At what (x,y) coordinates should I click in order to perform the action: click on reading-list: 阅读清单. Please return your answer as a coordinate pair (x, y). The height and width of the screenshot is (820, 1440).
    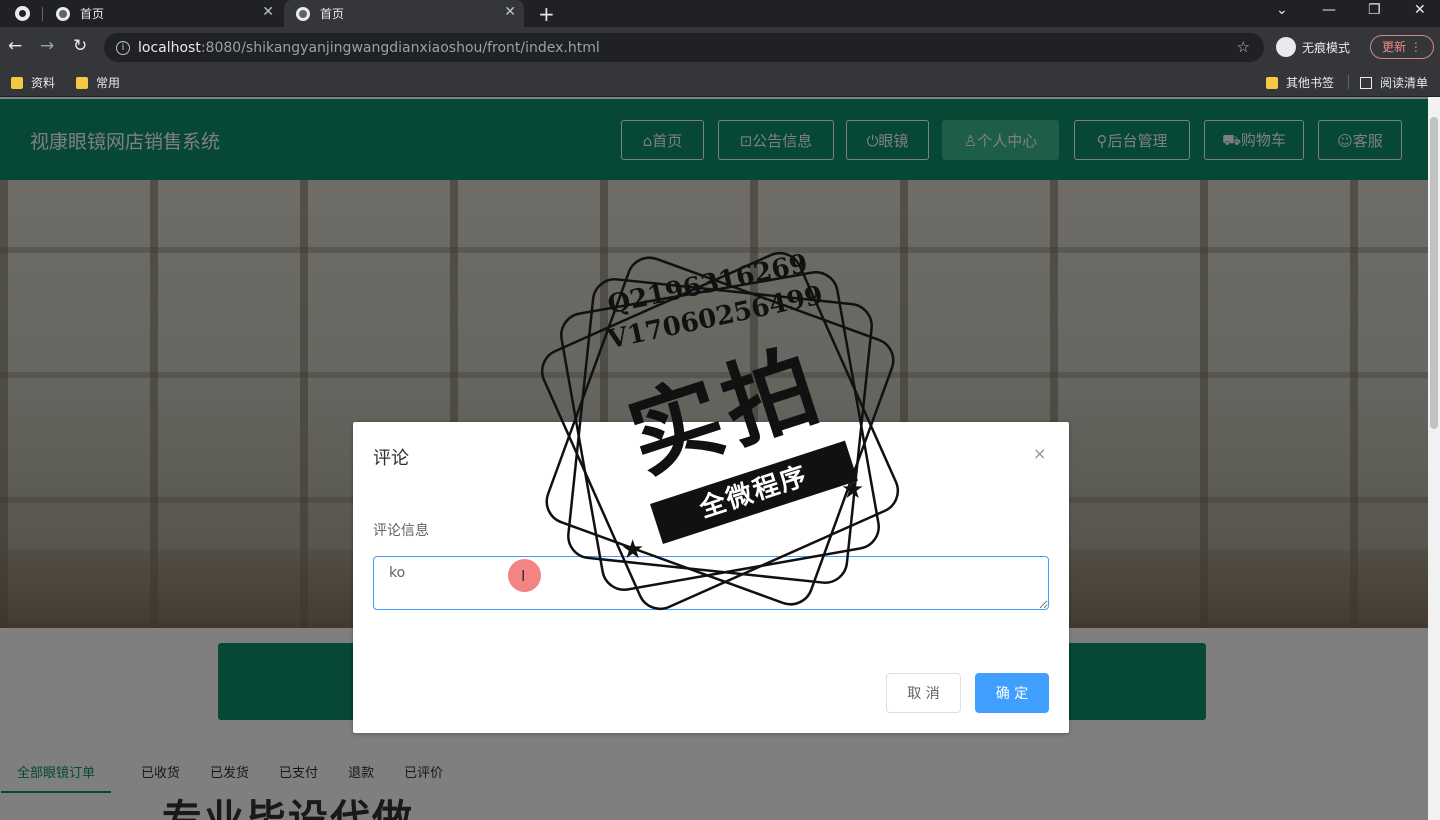
    Looking at the image, I should click on (1394, 82).